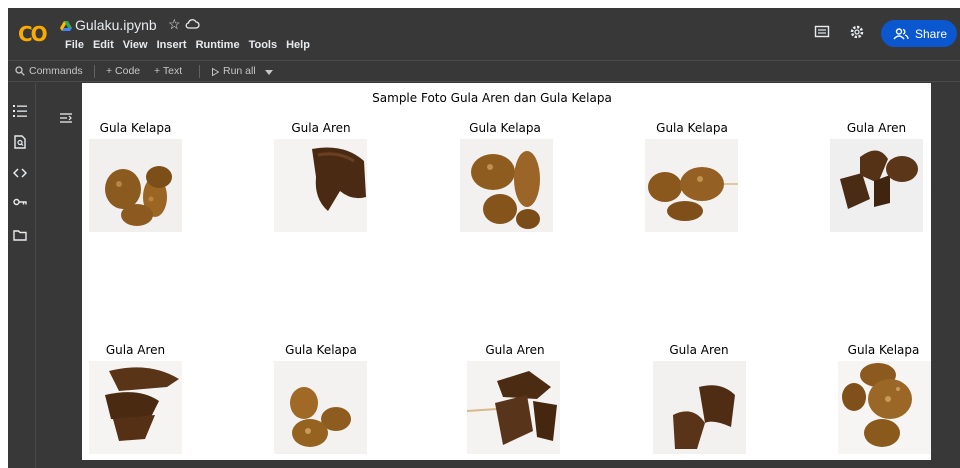 The image size is (960, 468). I want to click on chevron-down-icon, so click(269, 72).